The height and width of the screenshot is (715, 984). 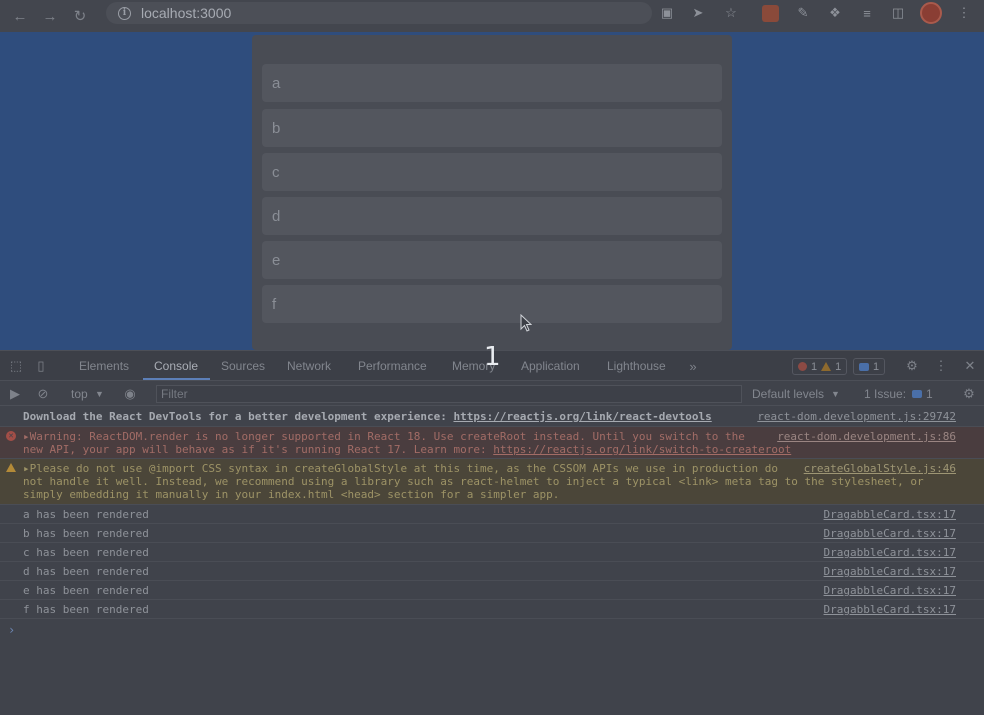 What do you see at coordinates (492, 304) in the screenshot?
I see `draggable-card: f` at bounding box center [492, 304].